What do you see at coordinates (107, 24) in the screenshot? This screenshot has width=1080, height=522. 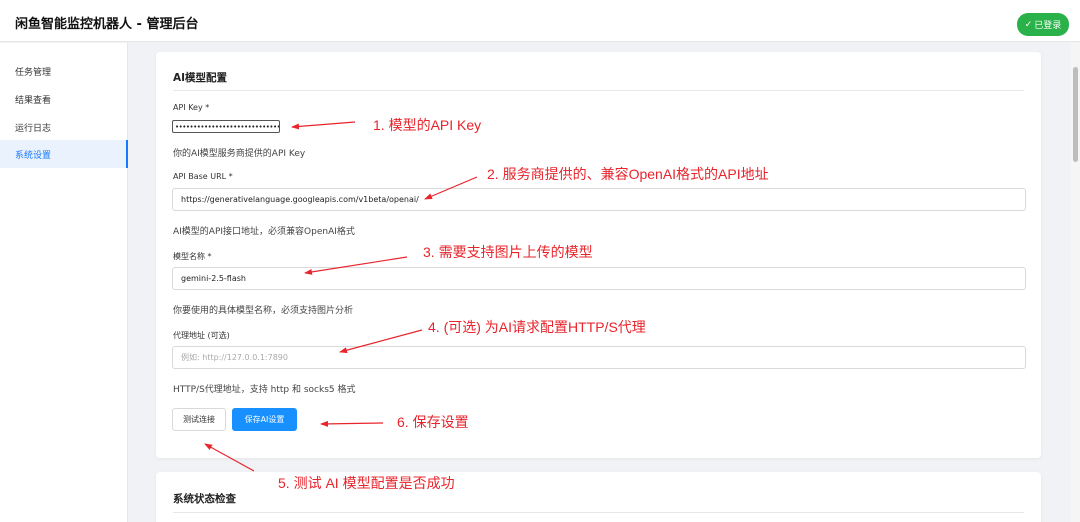 I see `app-title: 闲鱼智能监控机器人 - 管理后台` at bounding box center [107, 24].